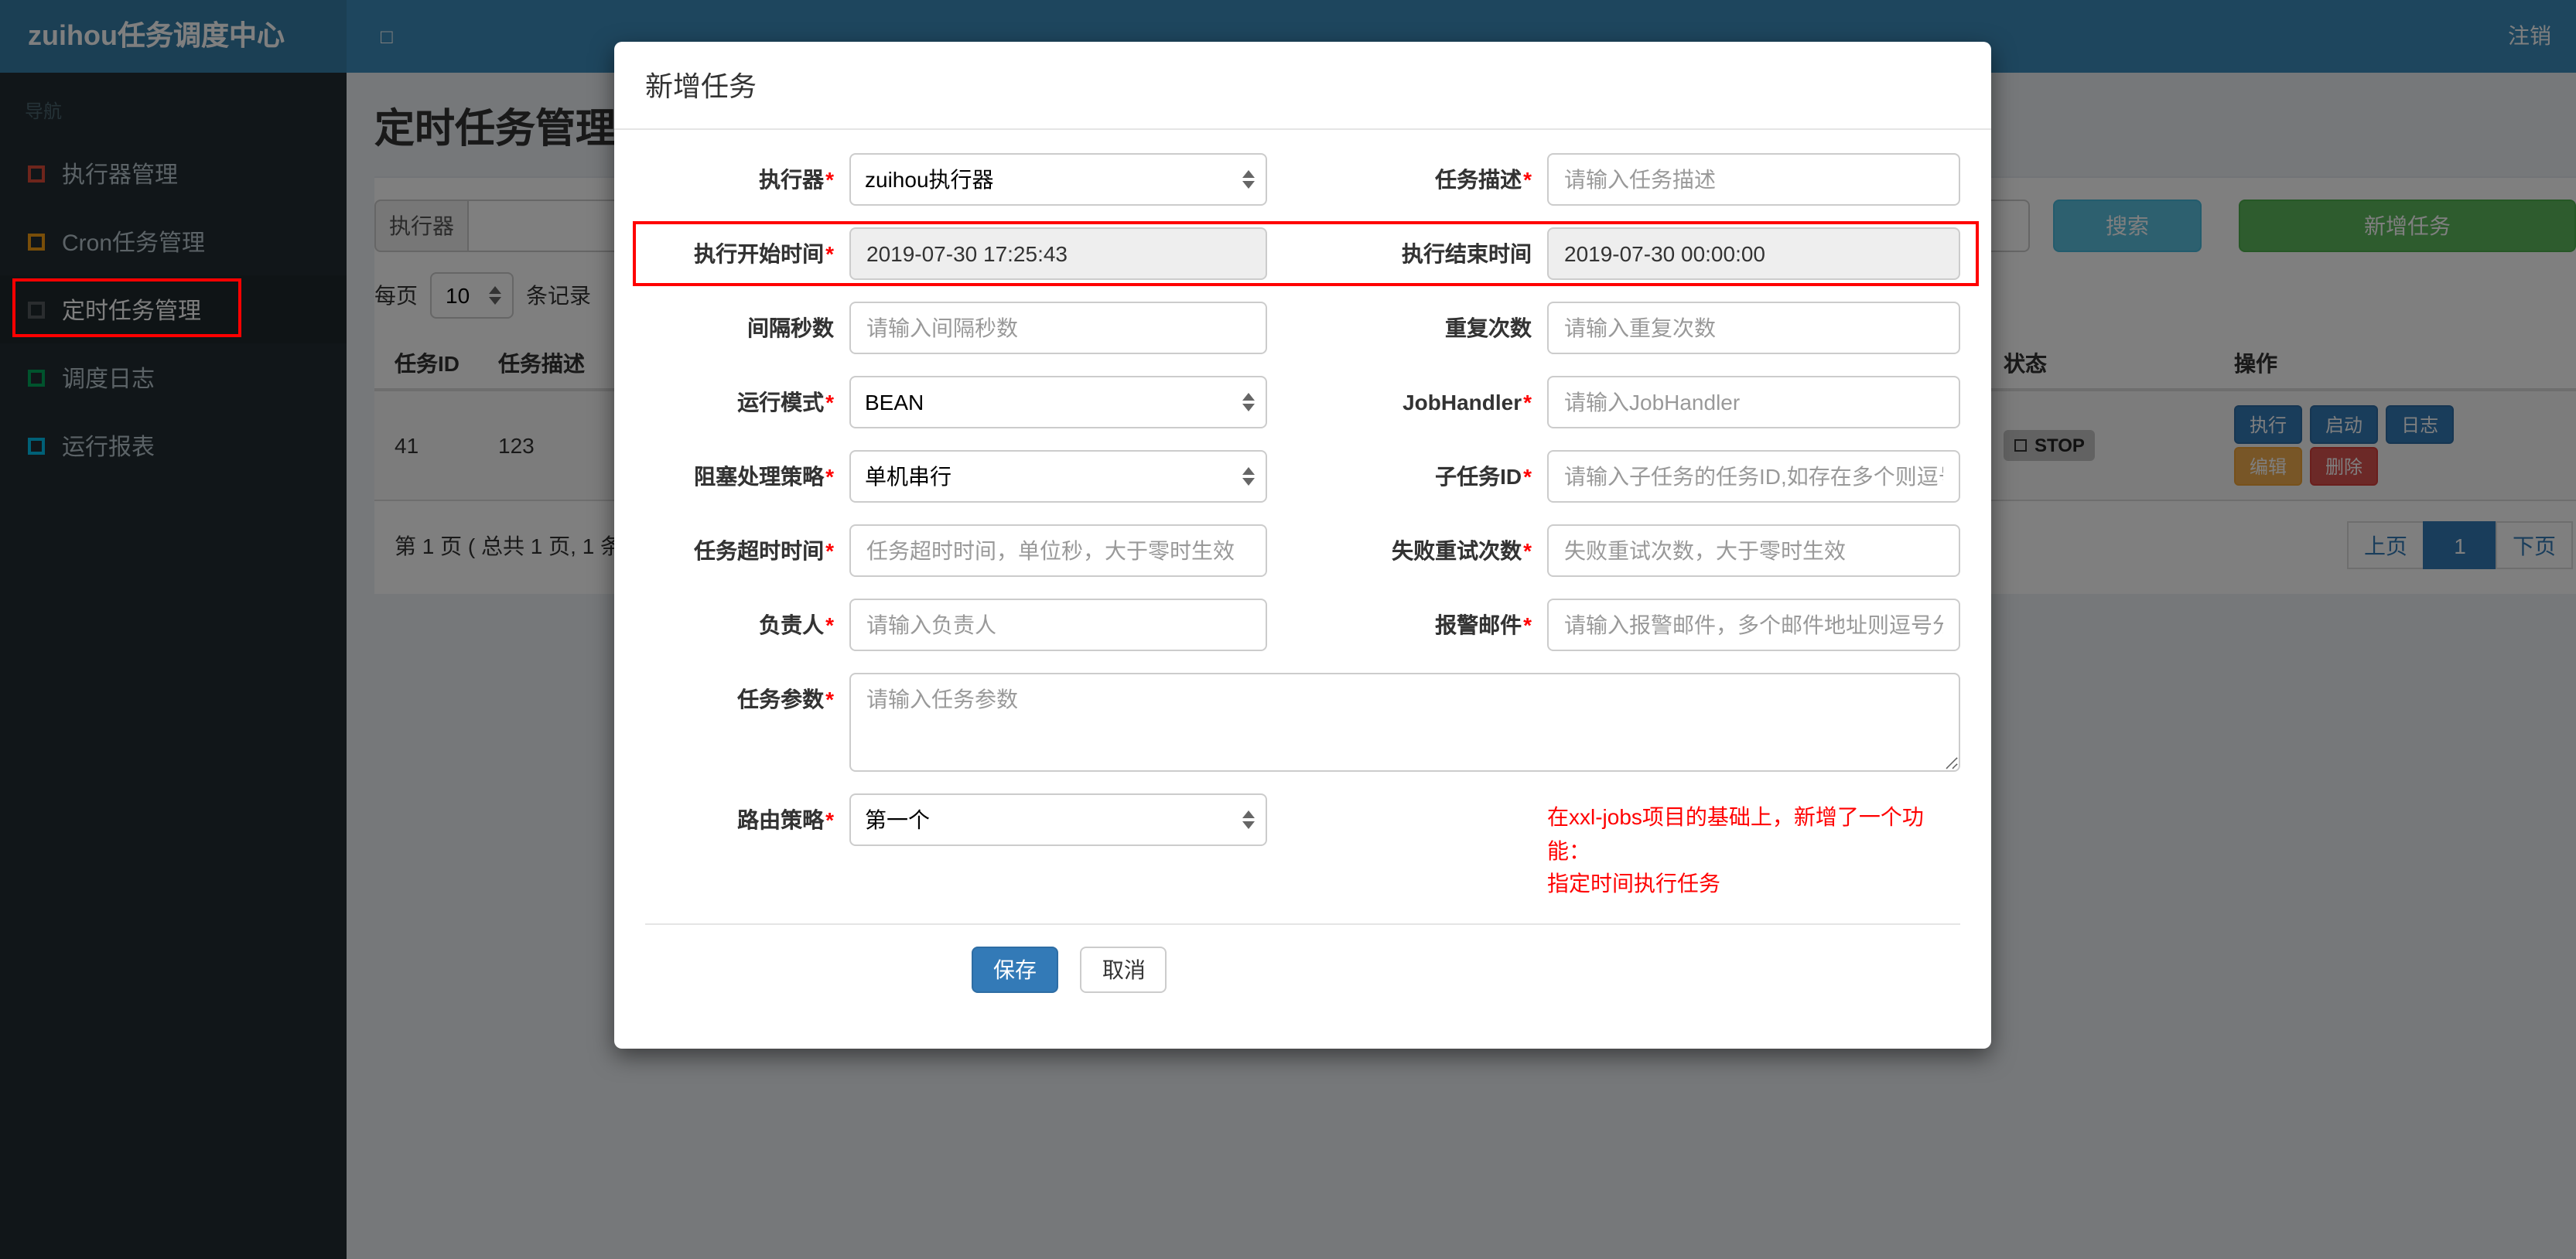 The image size is (2576, 1259). I want to click on block-strategy-select: 单机串行, so click(1058, 477).